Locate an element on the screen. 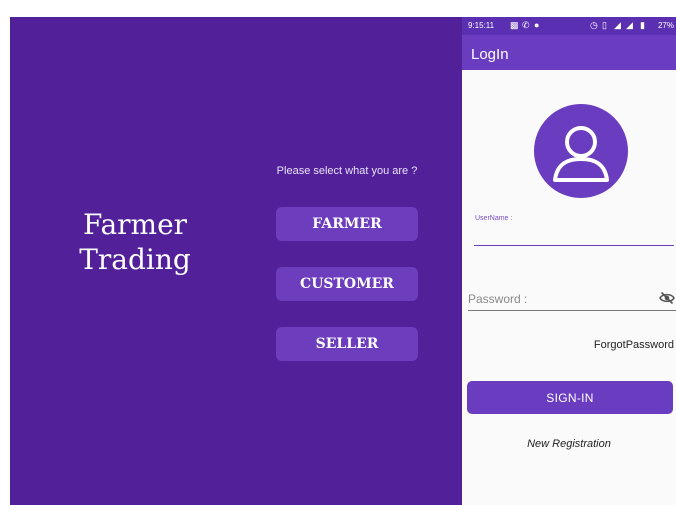  vibrate-icon: ▯ is located at coordinates (604, 25).